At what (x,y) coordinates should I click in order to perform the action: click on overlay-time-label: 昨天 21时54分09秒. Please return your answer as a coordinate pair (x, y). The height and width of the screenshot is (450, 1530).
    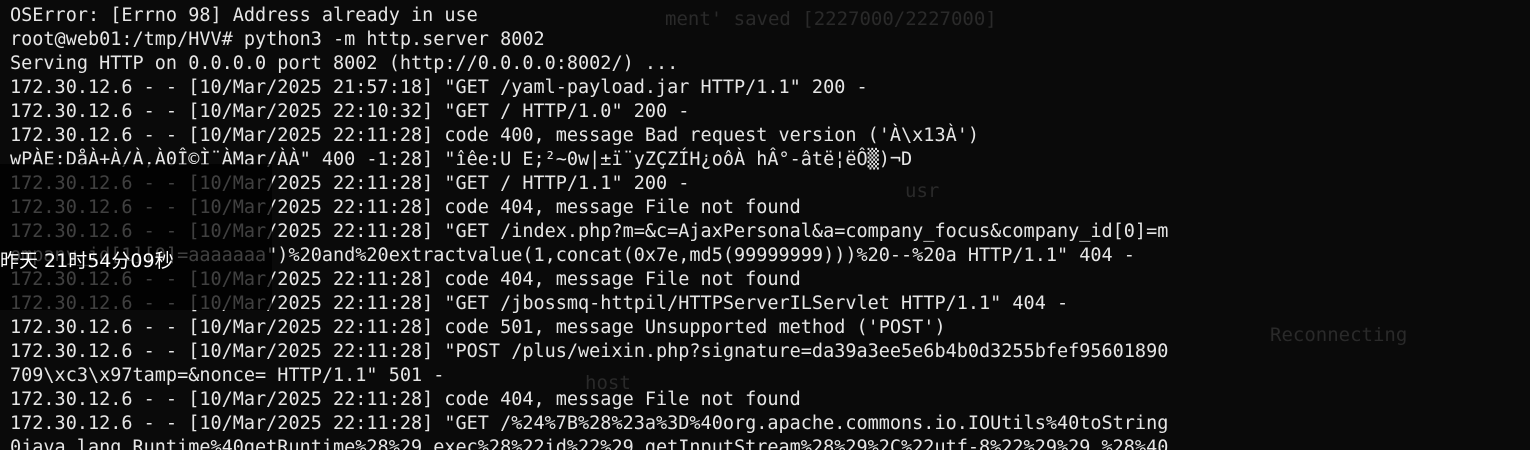
    Looking at the image, I should click on (87, 261).